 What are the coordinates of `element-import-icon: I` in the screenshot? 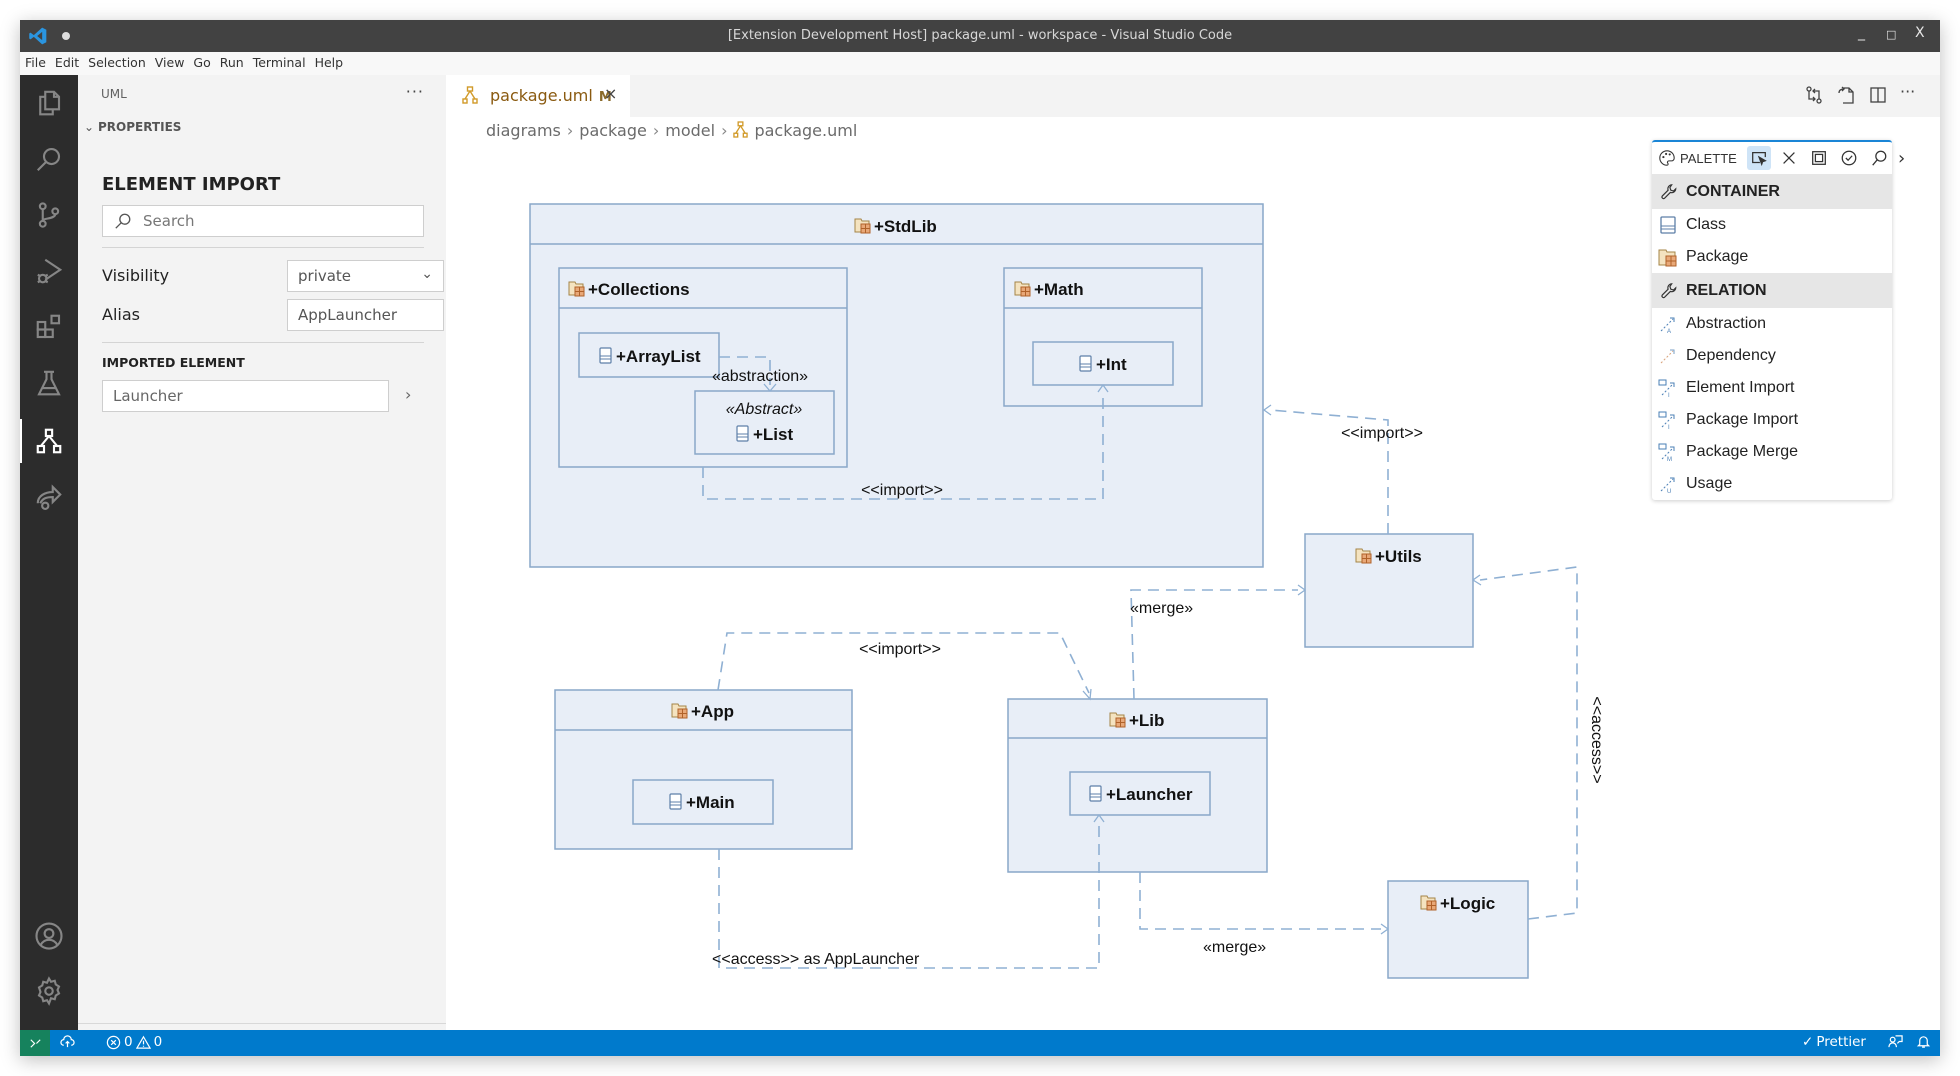 It's located at (1666, 388).